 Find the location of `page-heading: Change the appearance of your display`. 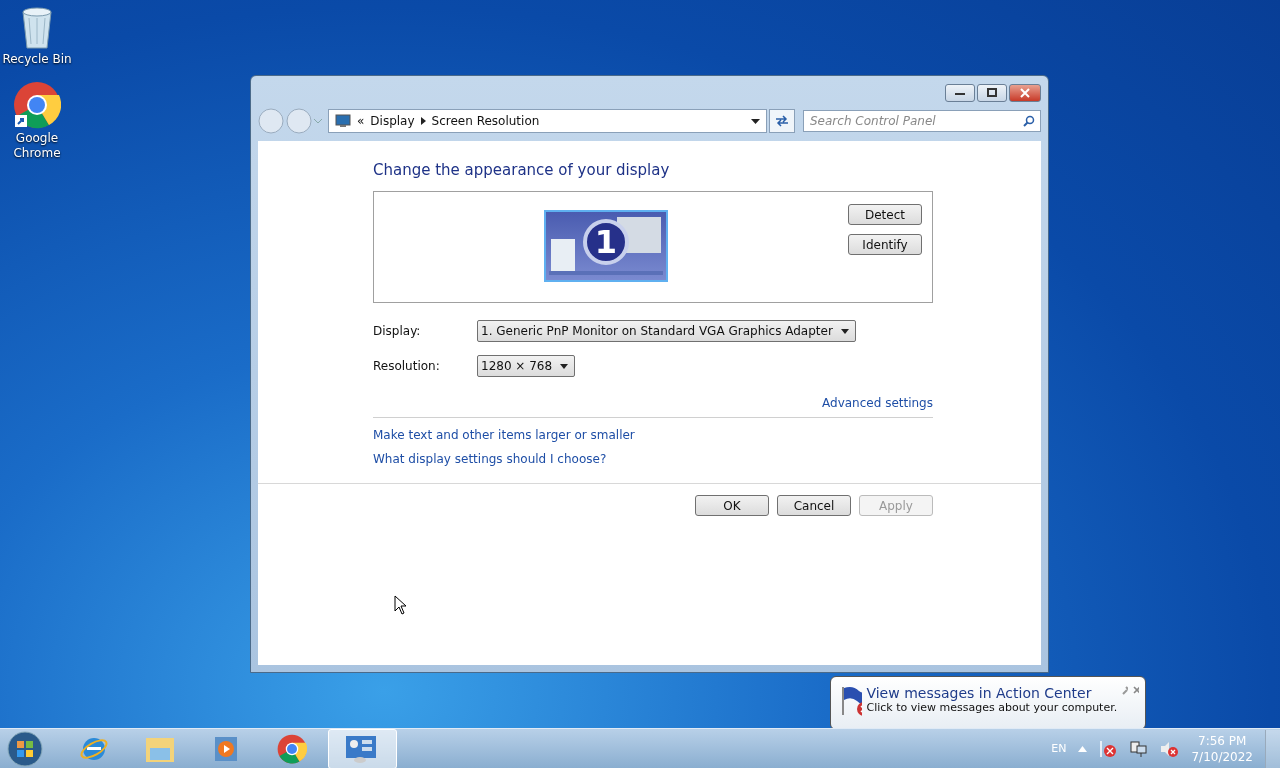

page-heading: Change the appearance of your display is located at coordinates (522, 170).